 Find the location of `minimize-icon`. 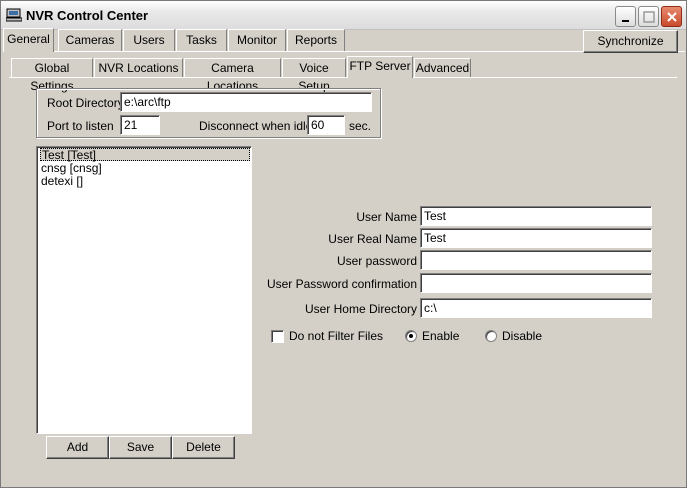

minimize-icon is located at coordinates (625, 21).